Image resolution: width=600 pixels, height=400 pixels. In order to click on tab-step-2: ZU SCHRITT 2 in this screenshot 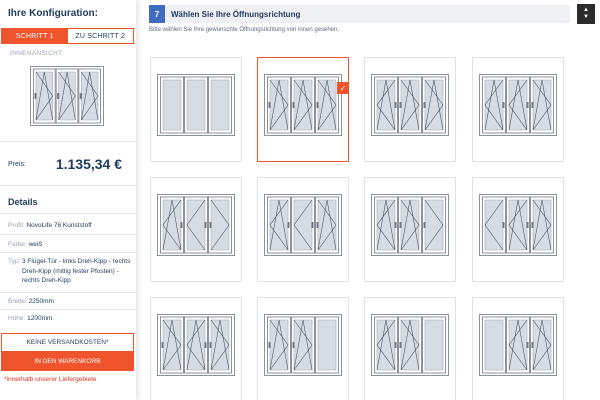, I will do `click(100, 36)`.